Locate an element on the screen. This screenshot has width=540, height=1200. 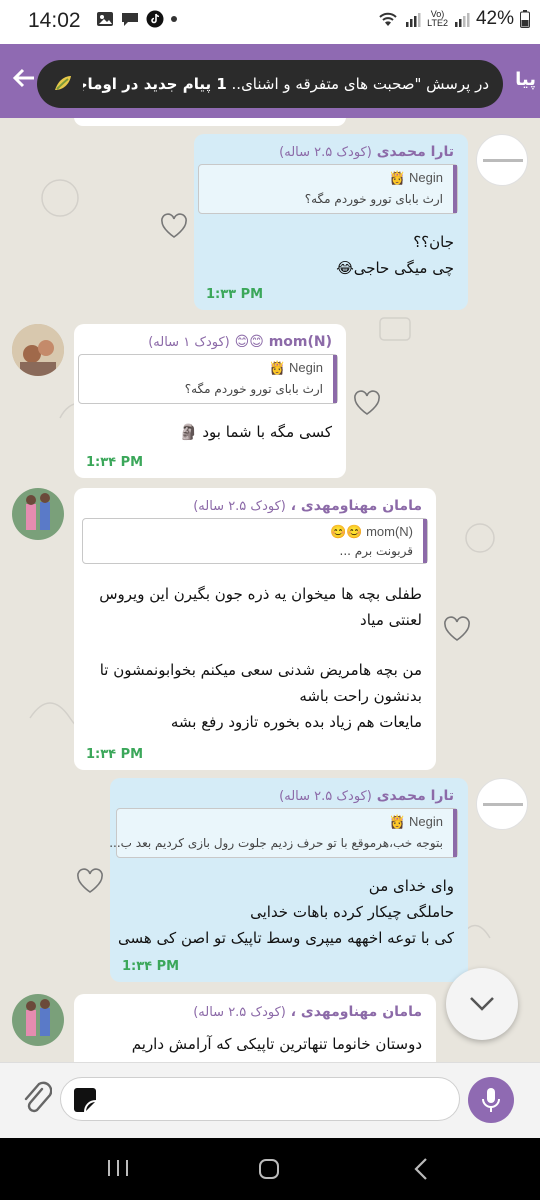
notification-icons is located at coordinates (137, 19).